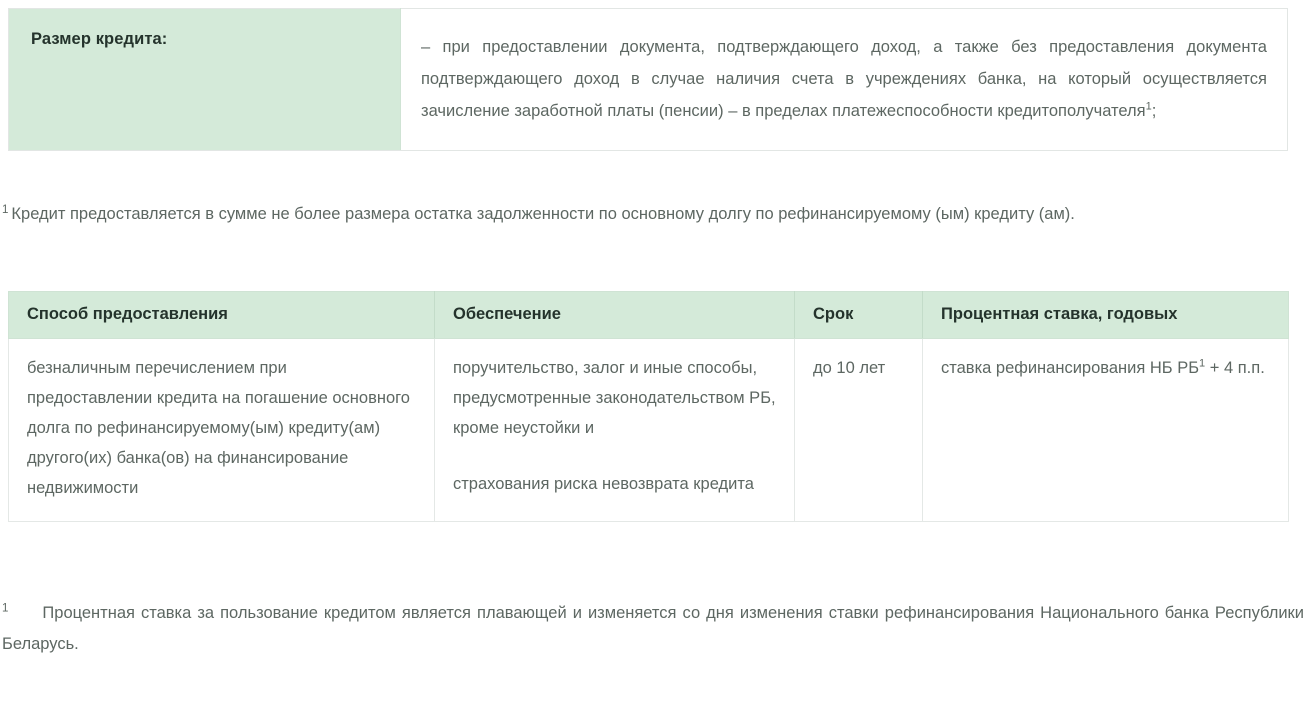  Describe the element at coordinates (614, 315) in the screenshot. I see `column-header-collateral: Обеспечение` at that location.